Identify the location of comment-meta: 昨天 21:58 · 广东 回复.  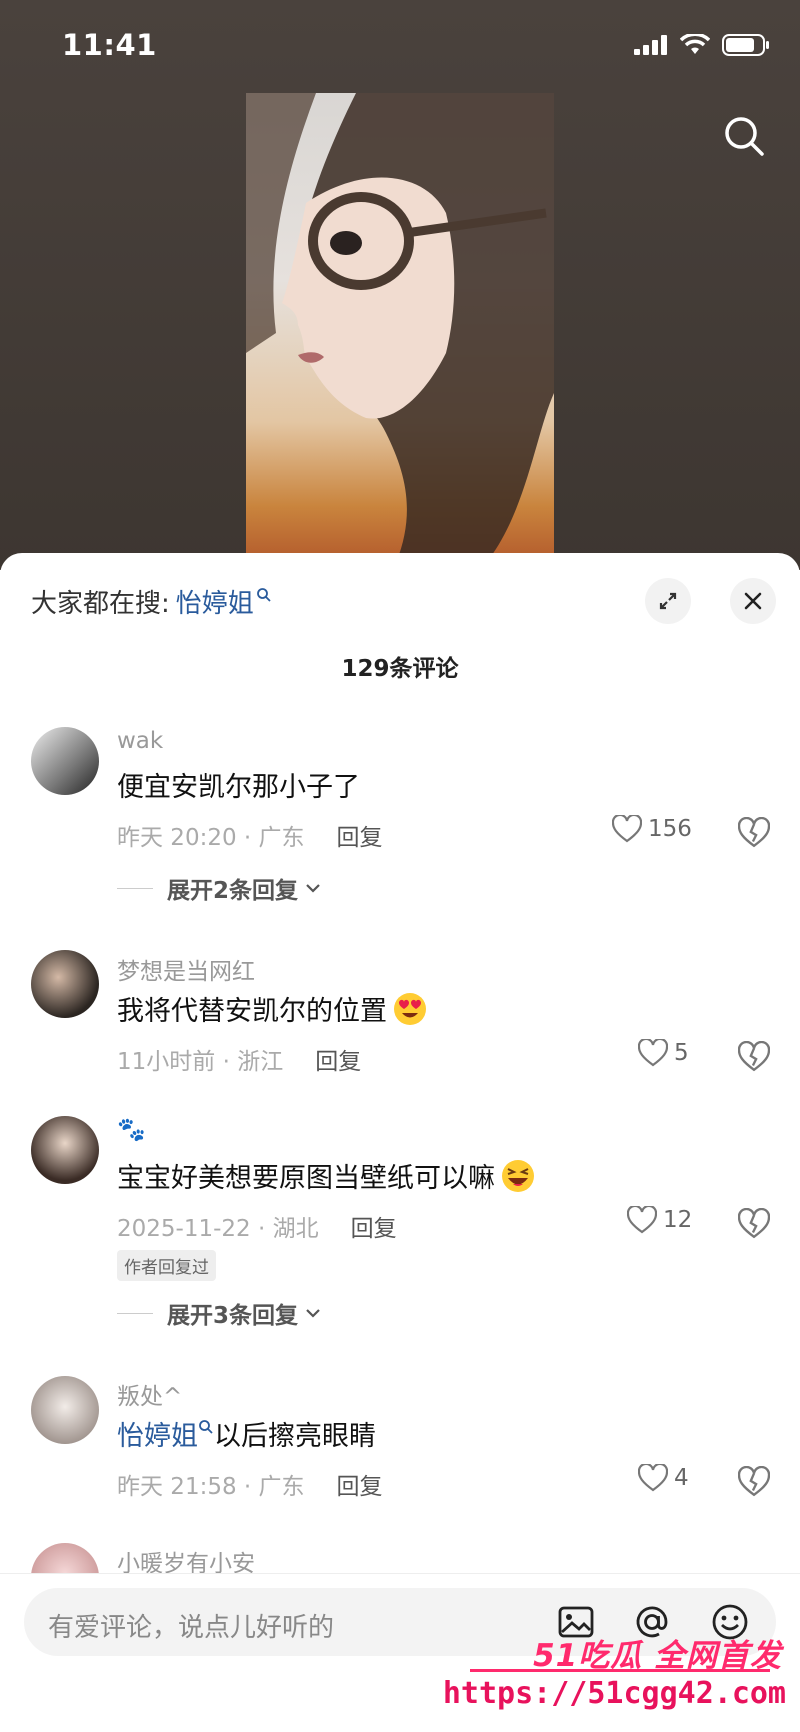
(250, 1484).